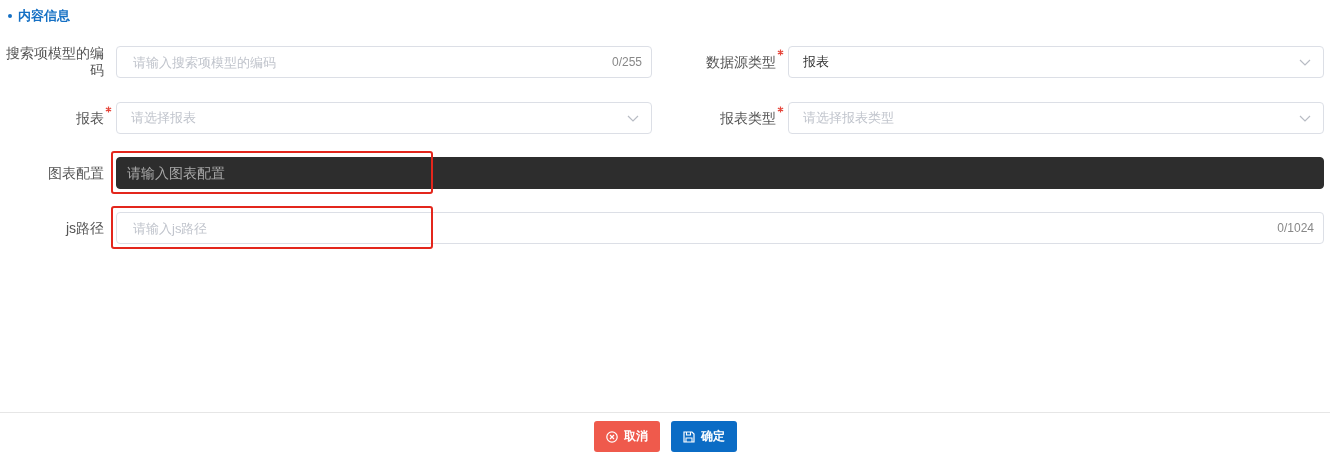  Describe the element at coordinates (747, 118) in the screenshot. I see `field-label: 报表类型` at that location.